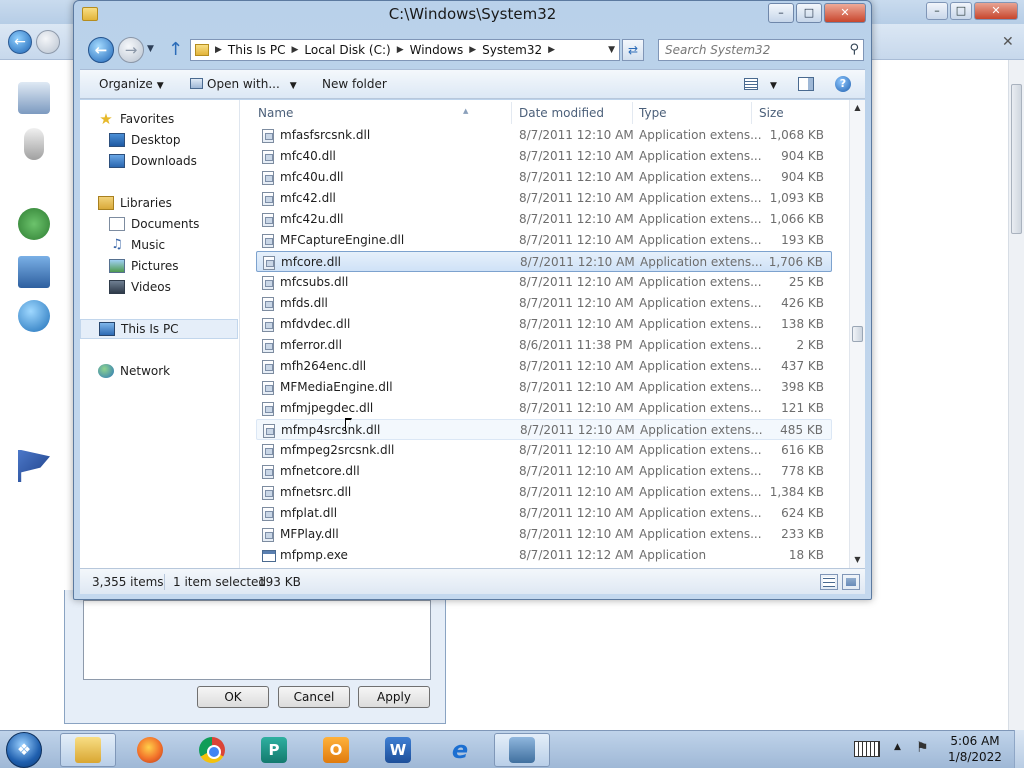 This screenshot has width=1024, height=768. Describe the element at coordinates (34, 316) in the screenshot. I see `internet-options-icon` at that location.